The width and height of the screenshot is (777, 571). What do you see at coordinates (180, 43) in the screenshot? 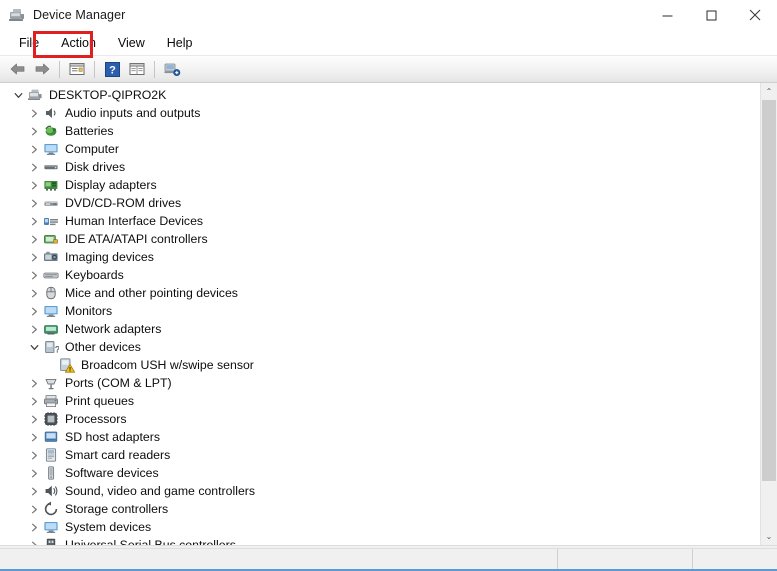
I see `menu-help: Help` at bounding box center [180, 43].